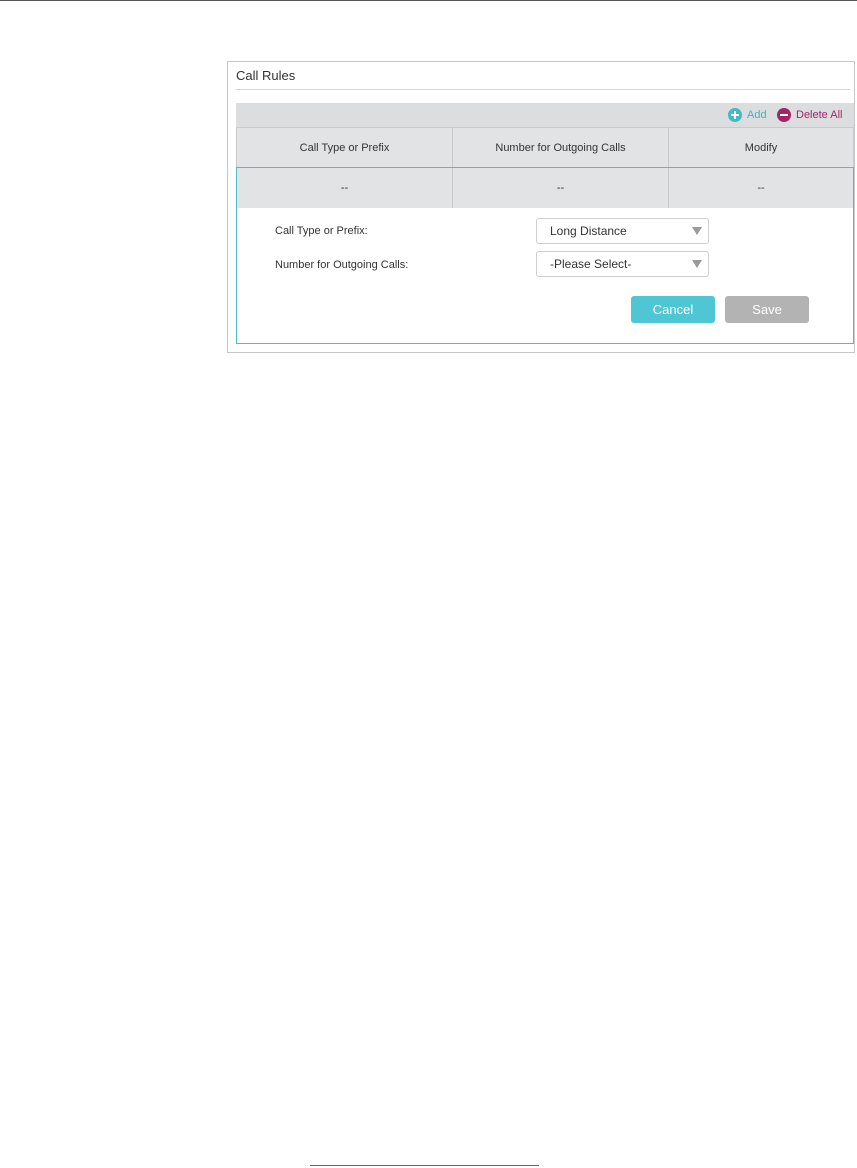 The width and height of the screenshot is (857, 1168). Describe the element at coordinates (735, 115) in the screenshot. I see `plus-circle-icon` at that location.